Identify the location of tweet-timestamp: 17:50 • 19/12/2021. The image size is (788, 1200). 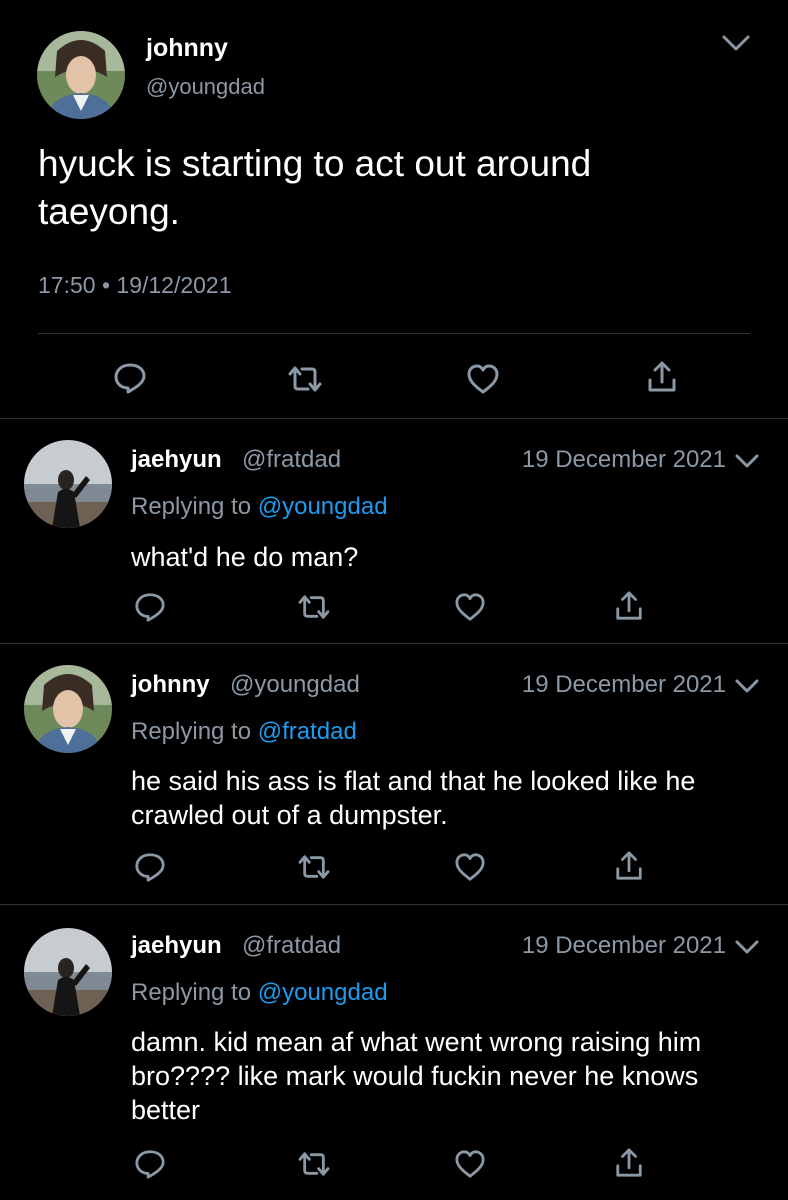
(135, 285).